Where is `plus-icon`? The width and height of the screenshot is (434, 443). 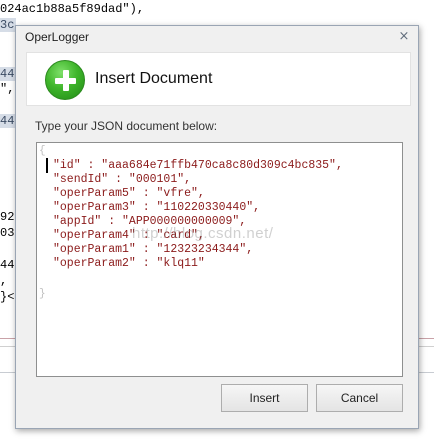
plus-icon is located at coordinates (65, 80).